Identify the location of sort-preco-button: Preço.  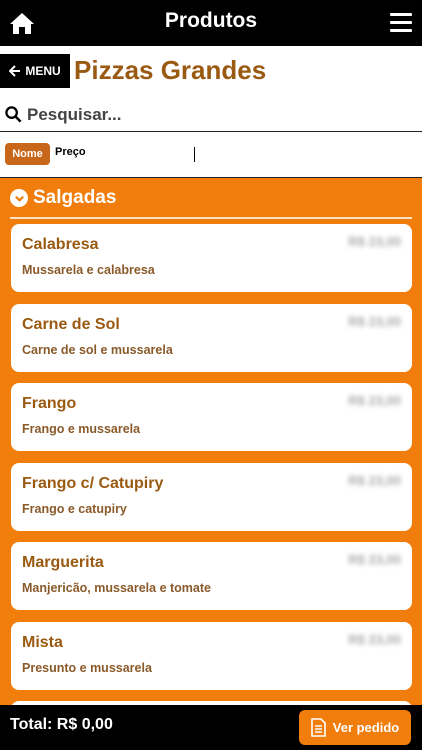
(70, 152).